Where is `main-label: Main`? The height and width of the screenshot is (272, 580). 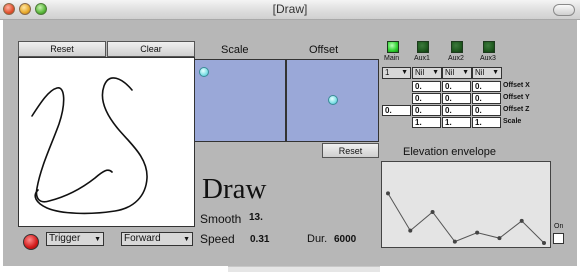
main-label: Main is located at coordinates (392, 58).